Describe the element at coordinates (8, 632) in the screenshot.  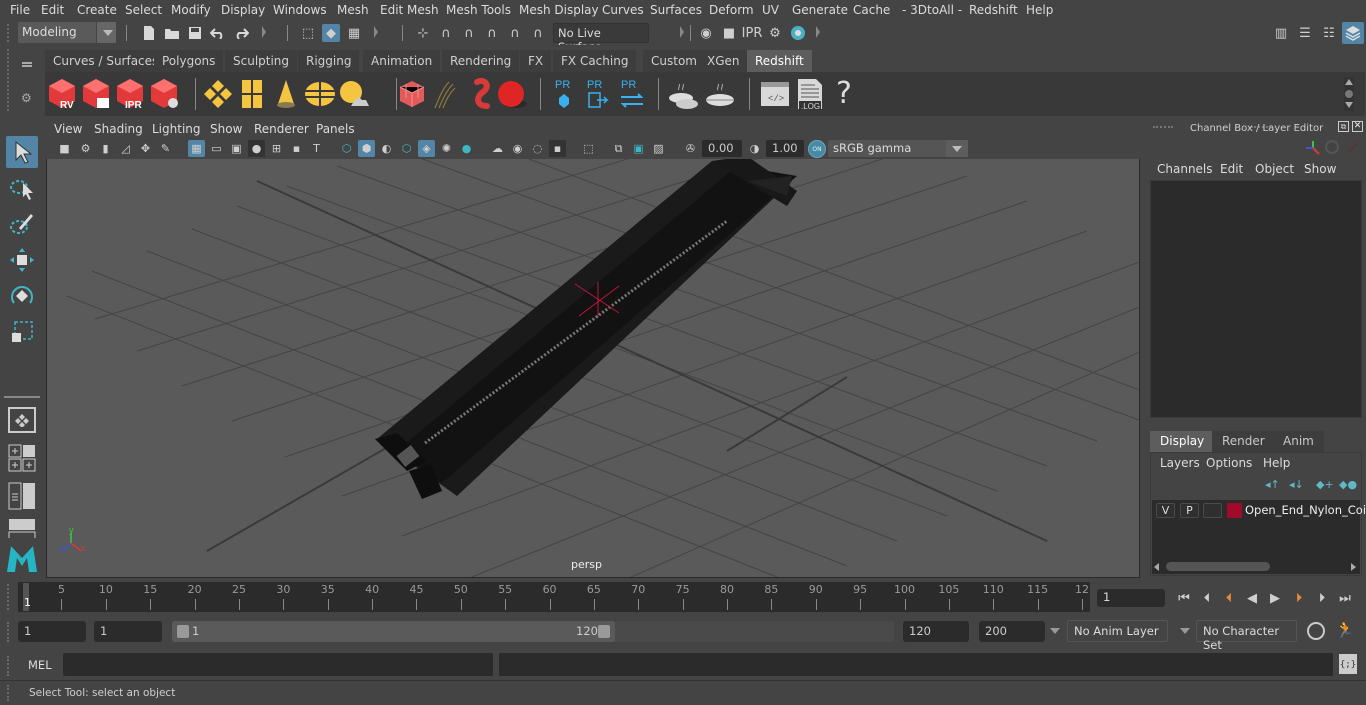
I see `range-slider-grip` at that location.